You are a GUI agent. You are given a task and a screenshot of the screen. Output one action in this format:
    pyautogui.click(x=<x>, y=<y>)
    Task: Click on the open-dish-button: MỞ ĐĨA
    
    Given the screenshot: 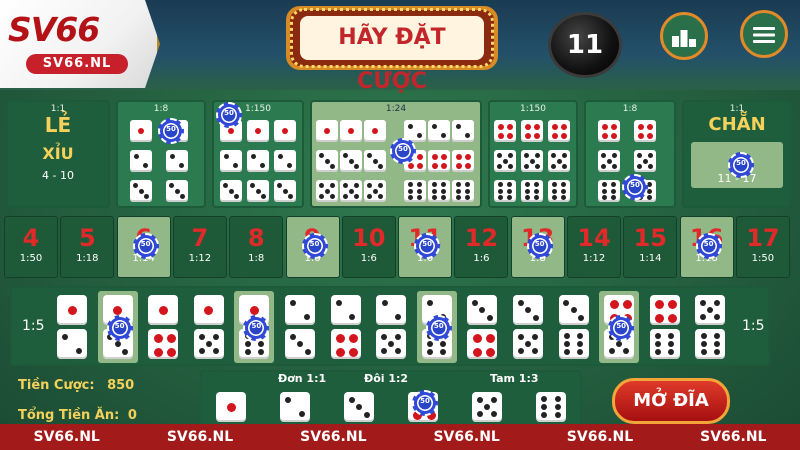 What is the action you would take?
    pyautogui.click(x=671, y=401)
    